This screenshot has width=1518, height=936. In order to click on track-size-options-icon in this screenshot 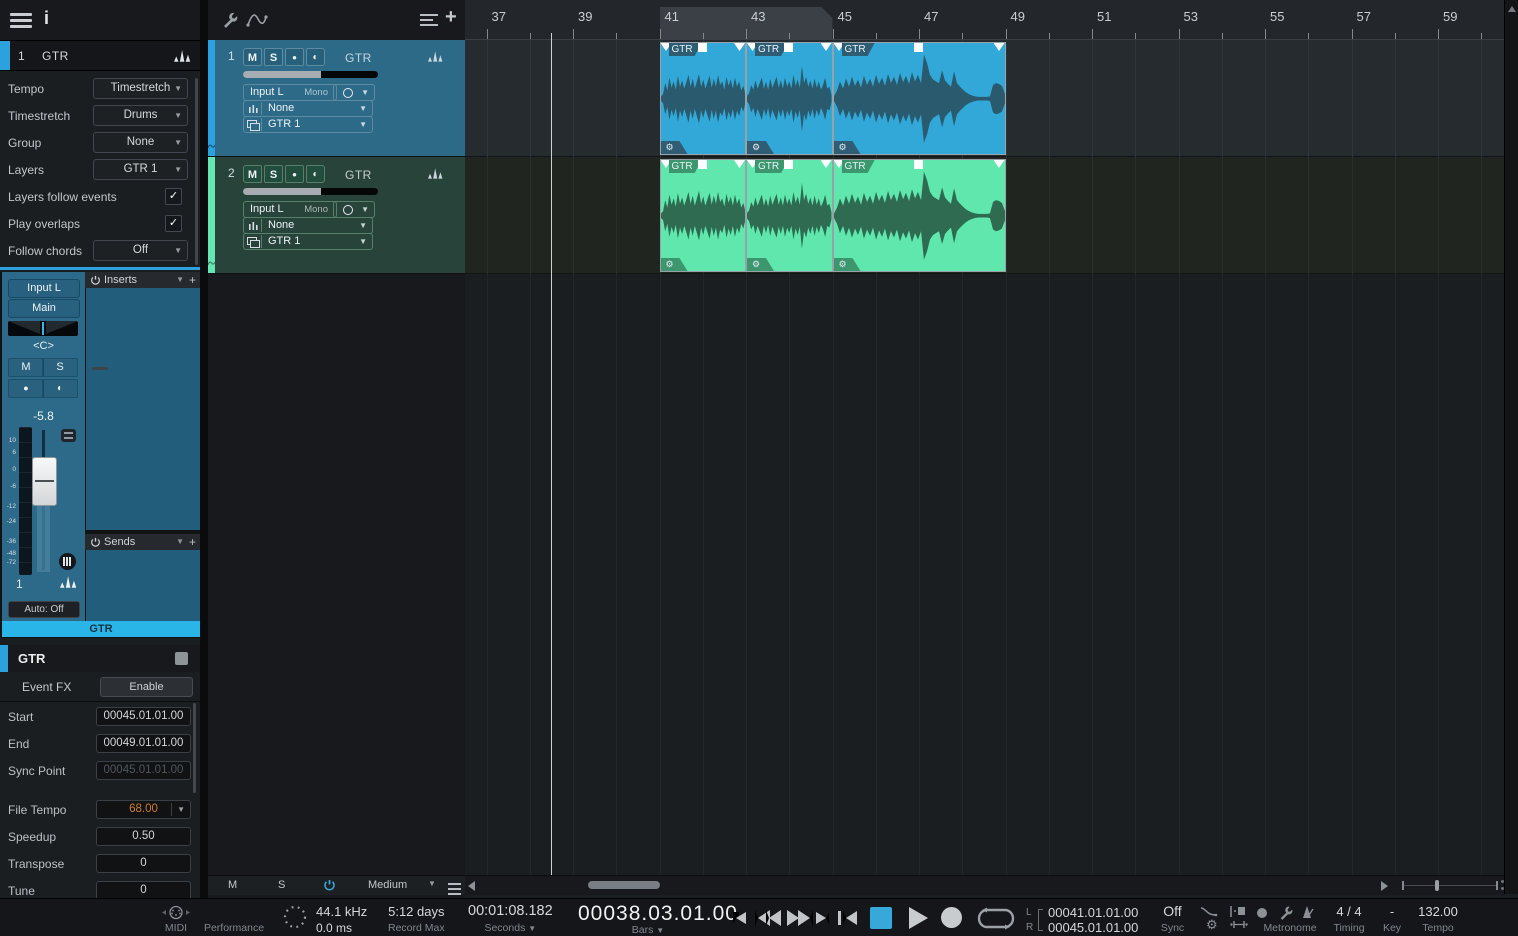, I will do `click(454, 890)`.